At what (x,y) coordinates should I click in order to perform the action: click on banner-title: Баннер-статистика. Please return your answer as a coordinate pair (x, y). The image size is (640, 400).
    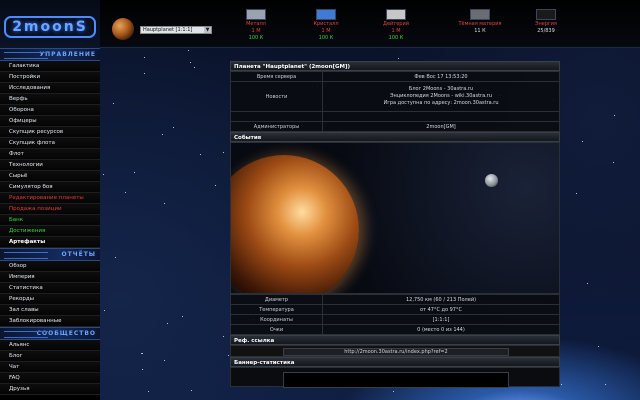
    Looking at the image, I should click on (395, 362).